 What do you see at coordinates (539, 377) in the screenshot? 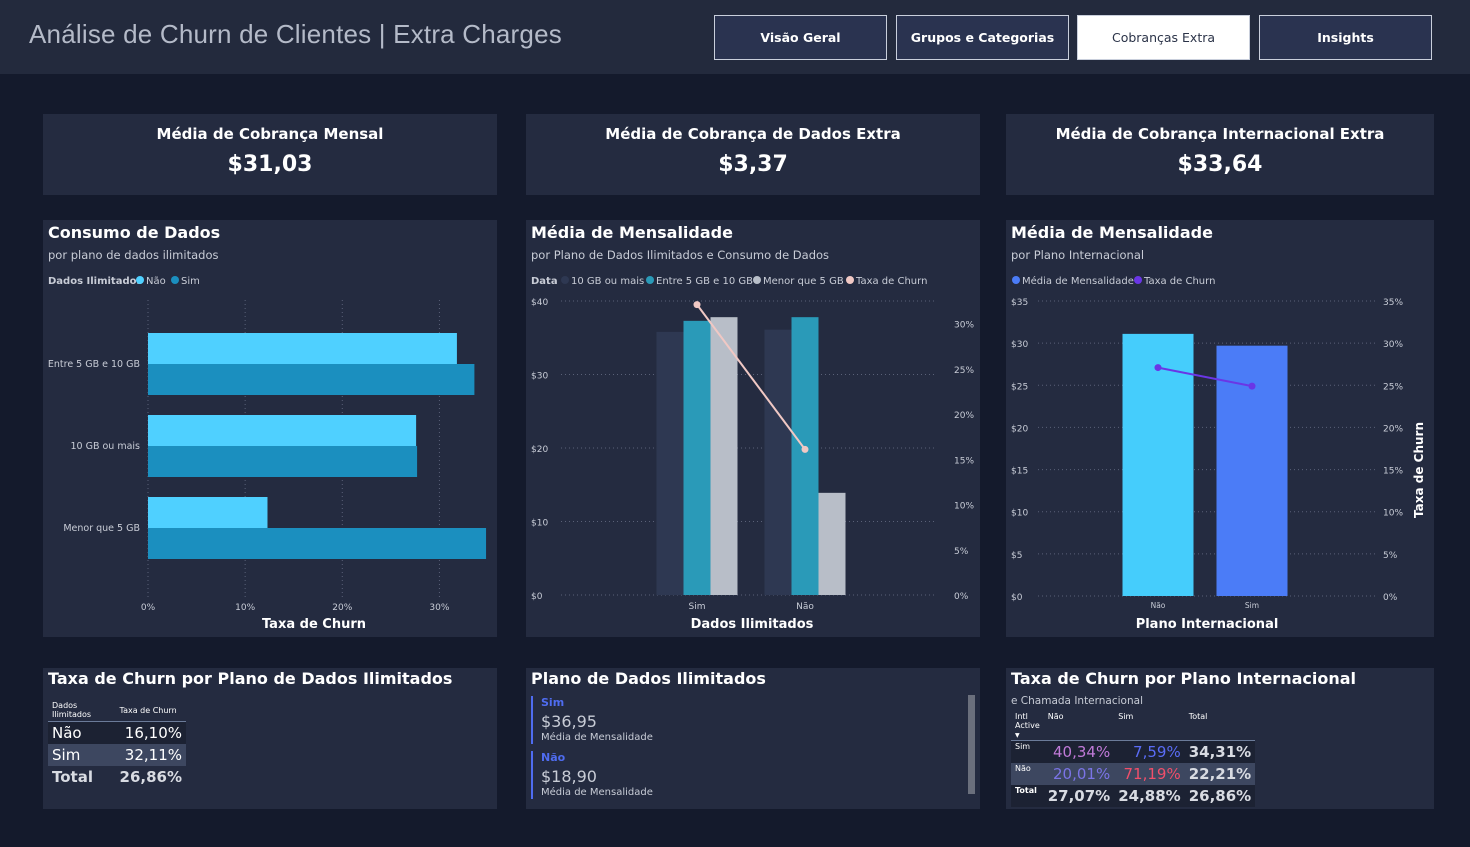
I see `y-tick-label: $30` at bounding box center [539, 377].